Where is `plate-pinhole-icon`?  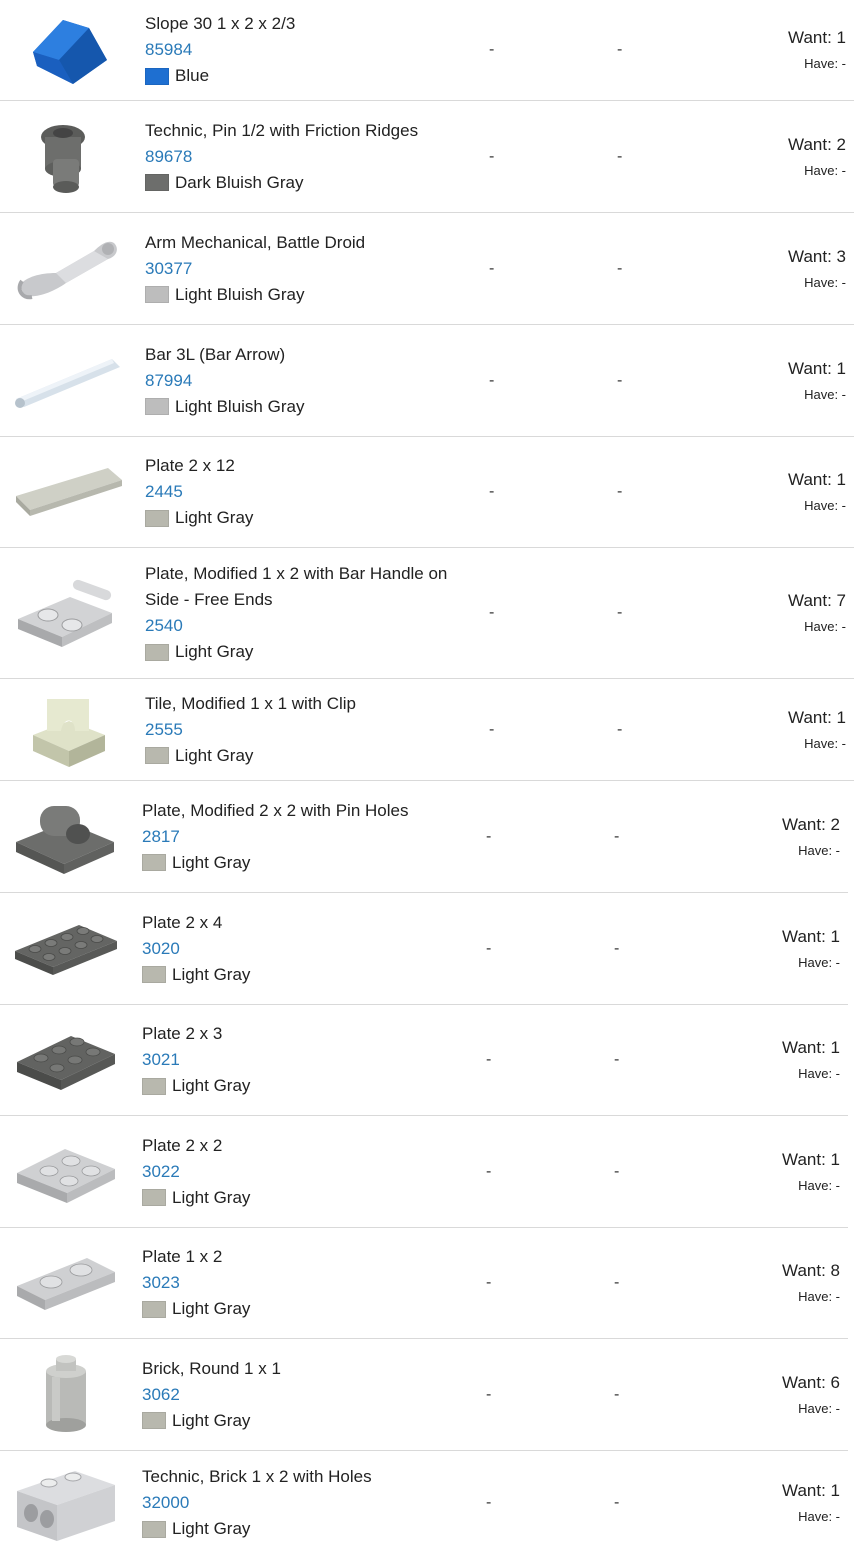 plate-pinhole-icon is located at coordinates (66, 836).